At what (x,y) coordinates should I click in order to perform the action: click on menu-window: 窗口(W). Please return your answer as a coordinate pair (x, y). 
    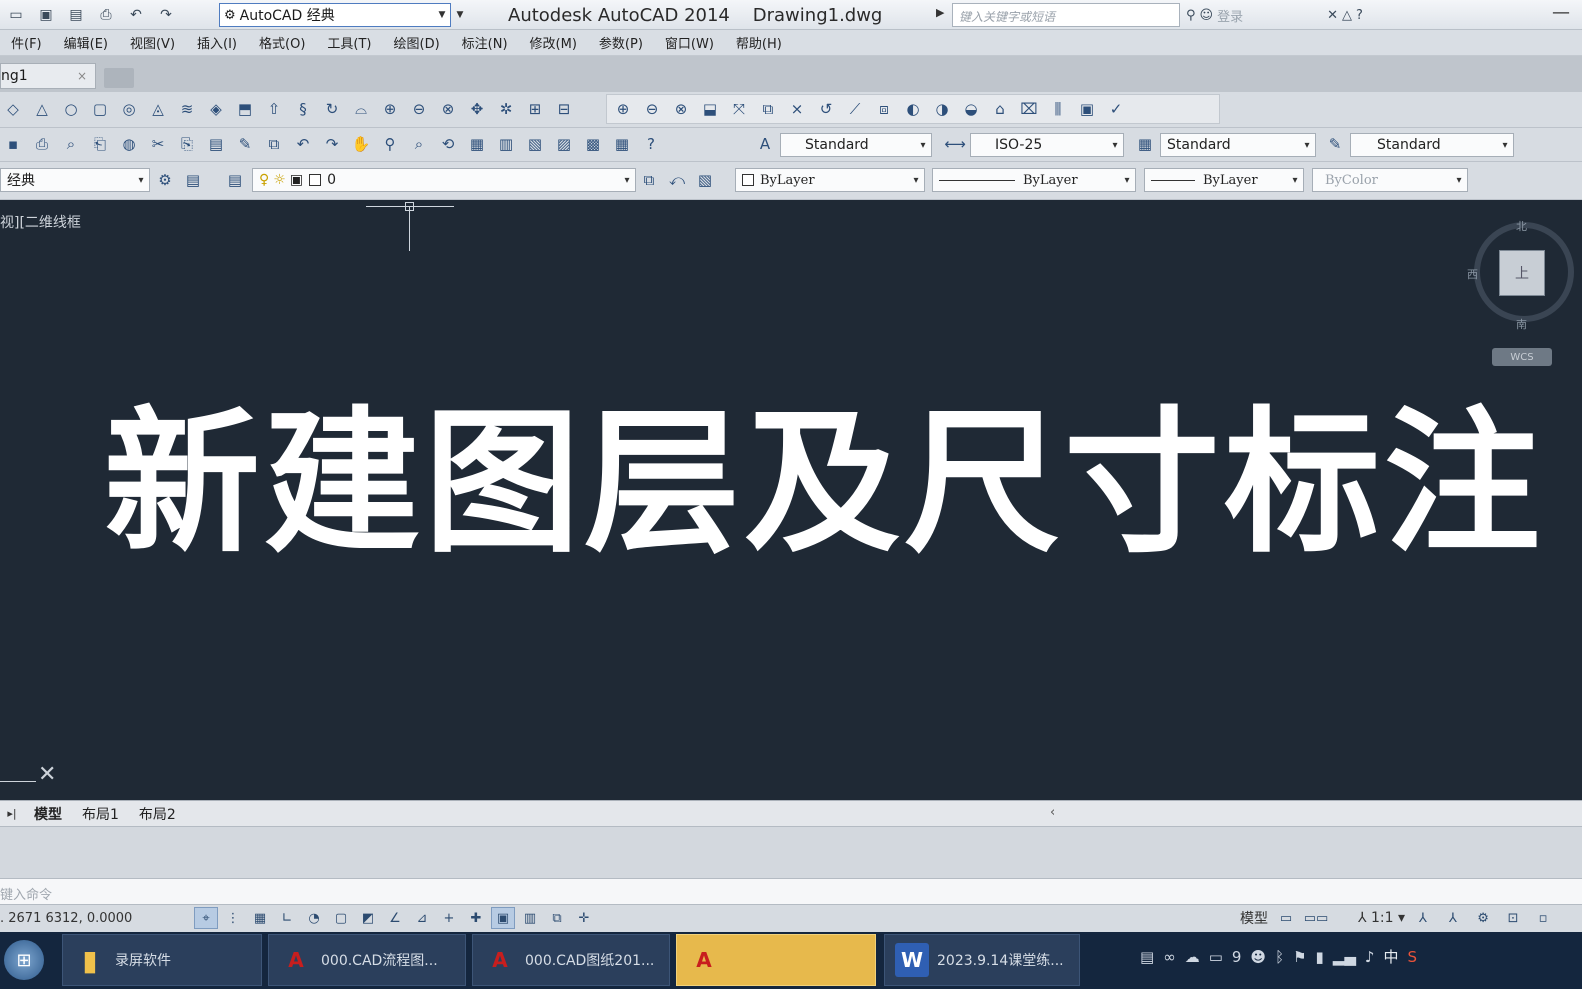
    Looking at the image, I should click on (689, 42).